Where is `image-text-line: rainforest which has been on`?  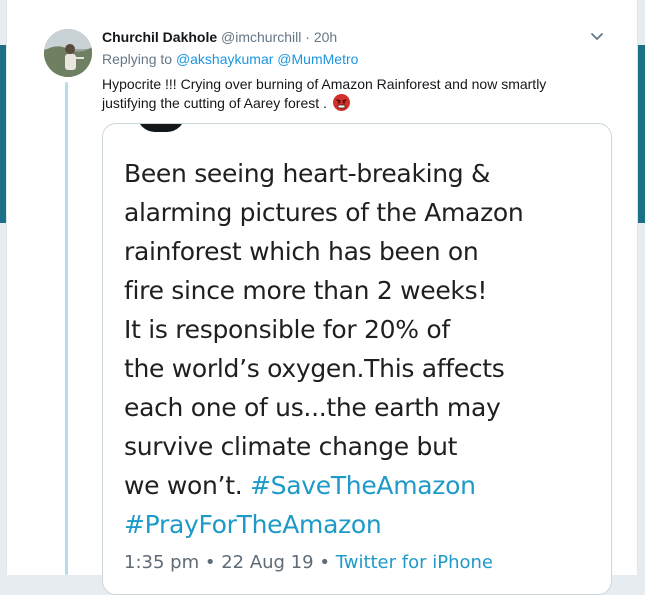
image-text-line: rainforest which has been on is located at coordinates (301, 251).